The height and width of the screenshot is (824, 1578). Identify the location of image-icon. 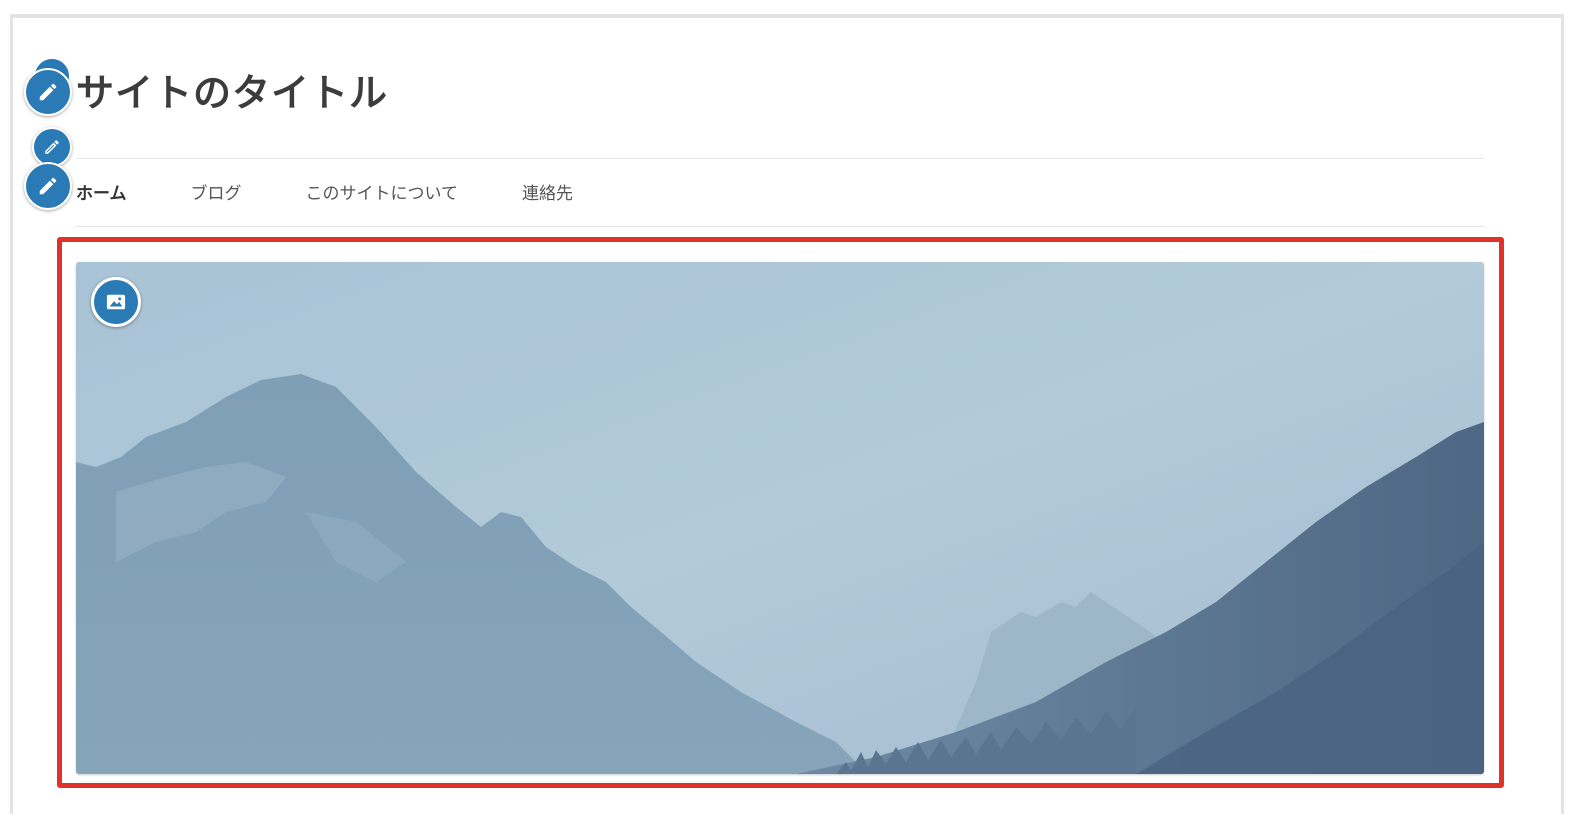
(116, 302).